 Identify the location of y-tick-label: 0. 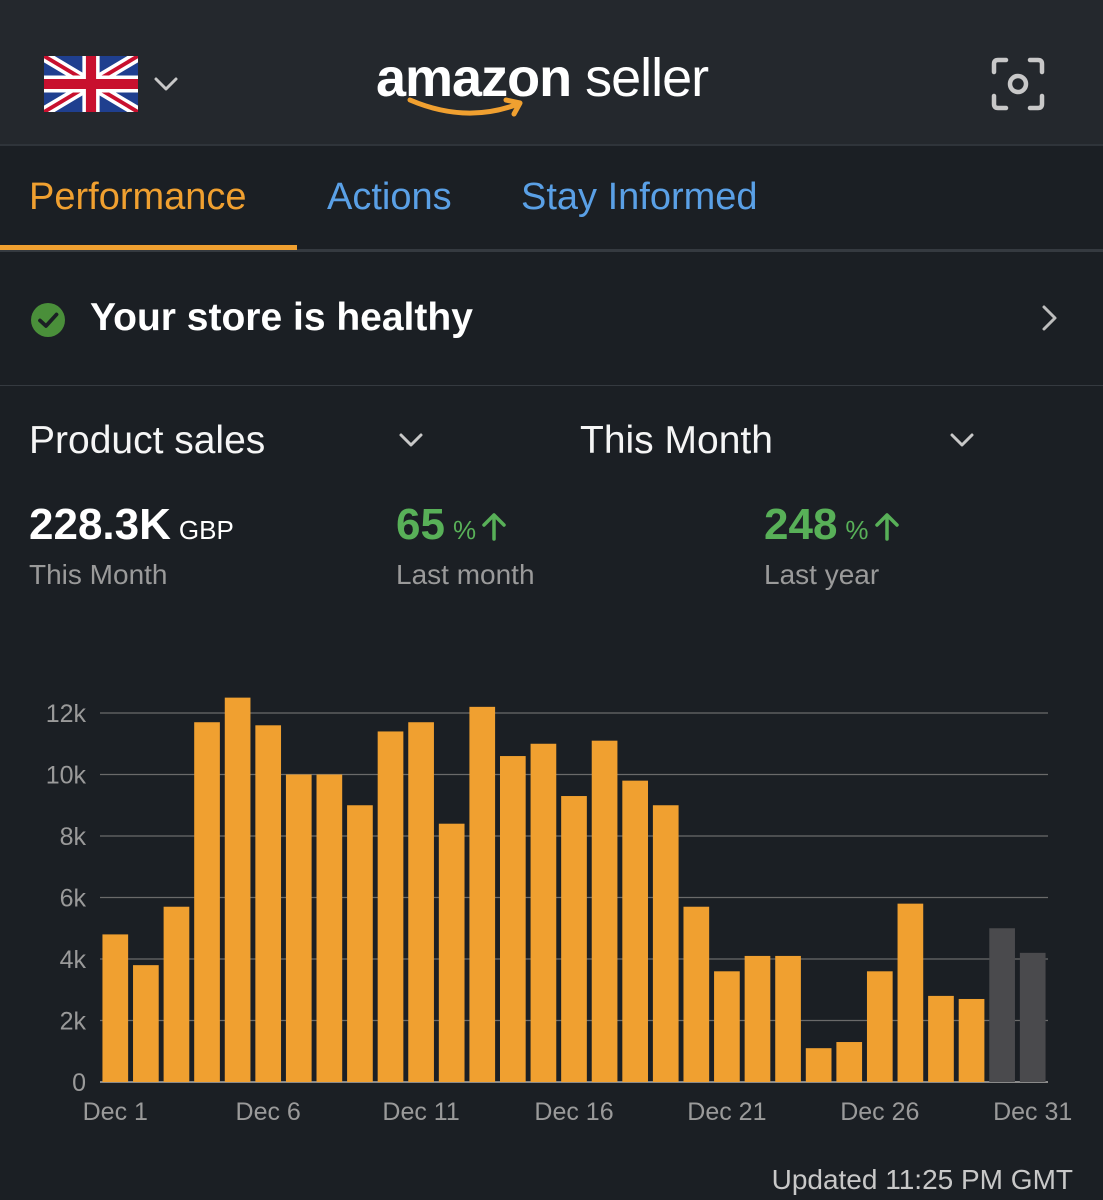
(79, 1083).